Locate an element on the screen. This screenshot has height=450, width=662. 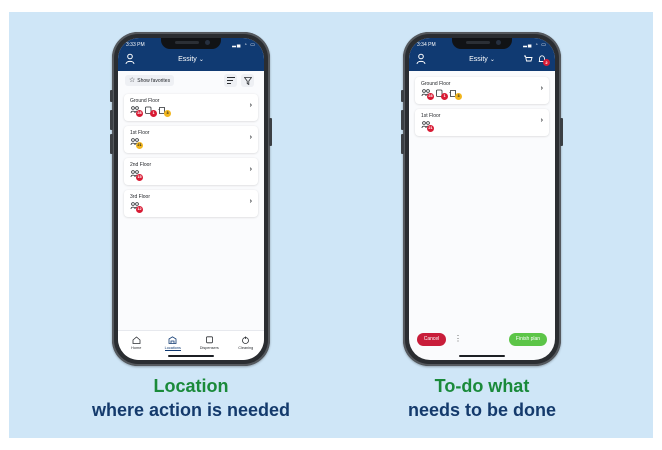
filter-icon is located at coordinates (247, 80).